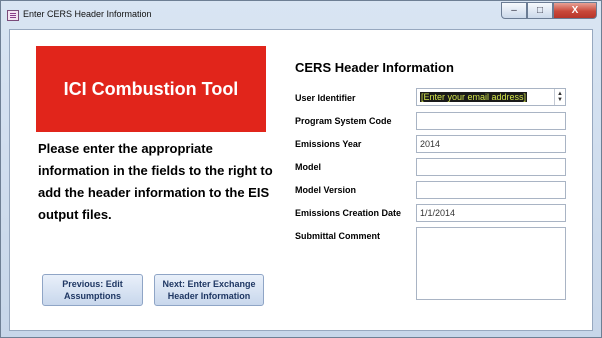 This screenshot has width=602, height=338. What do you see at coordinates (92, 296) in the screenshot?
I see `prev-label-line2: Assumptions` at bounding box center [92, 296].